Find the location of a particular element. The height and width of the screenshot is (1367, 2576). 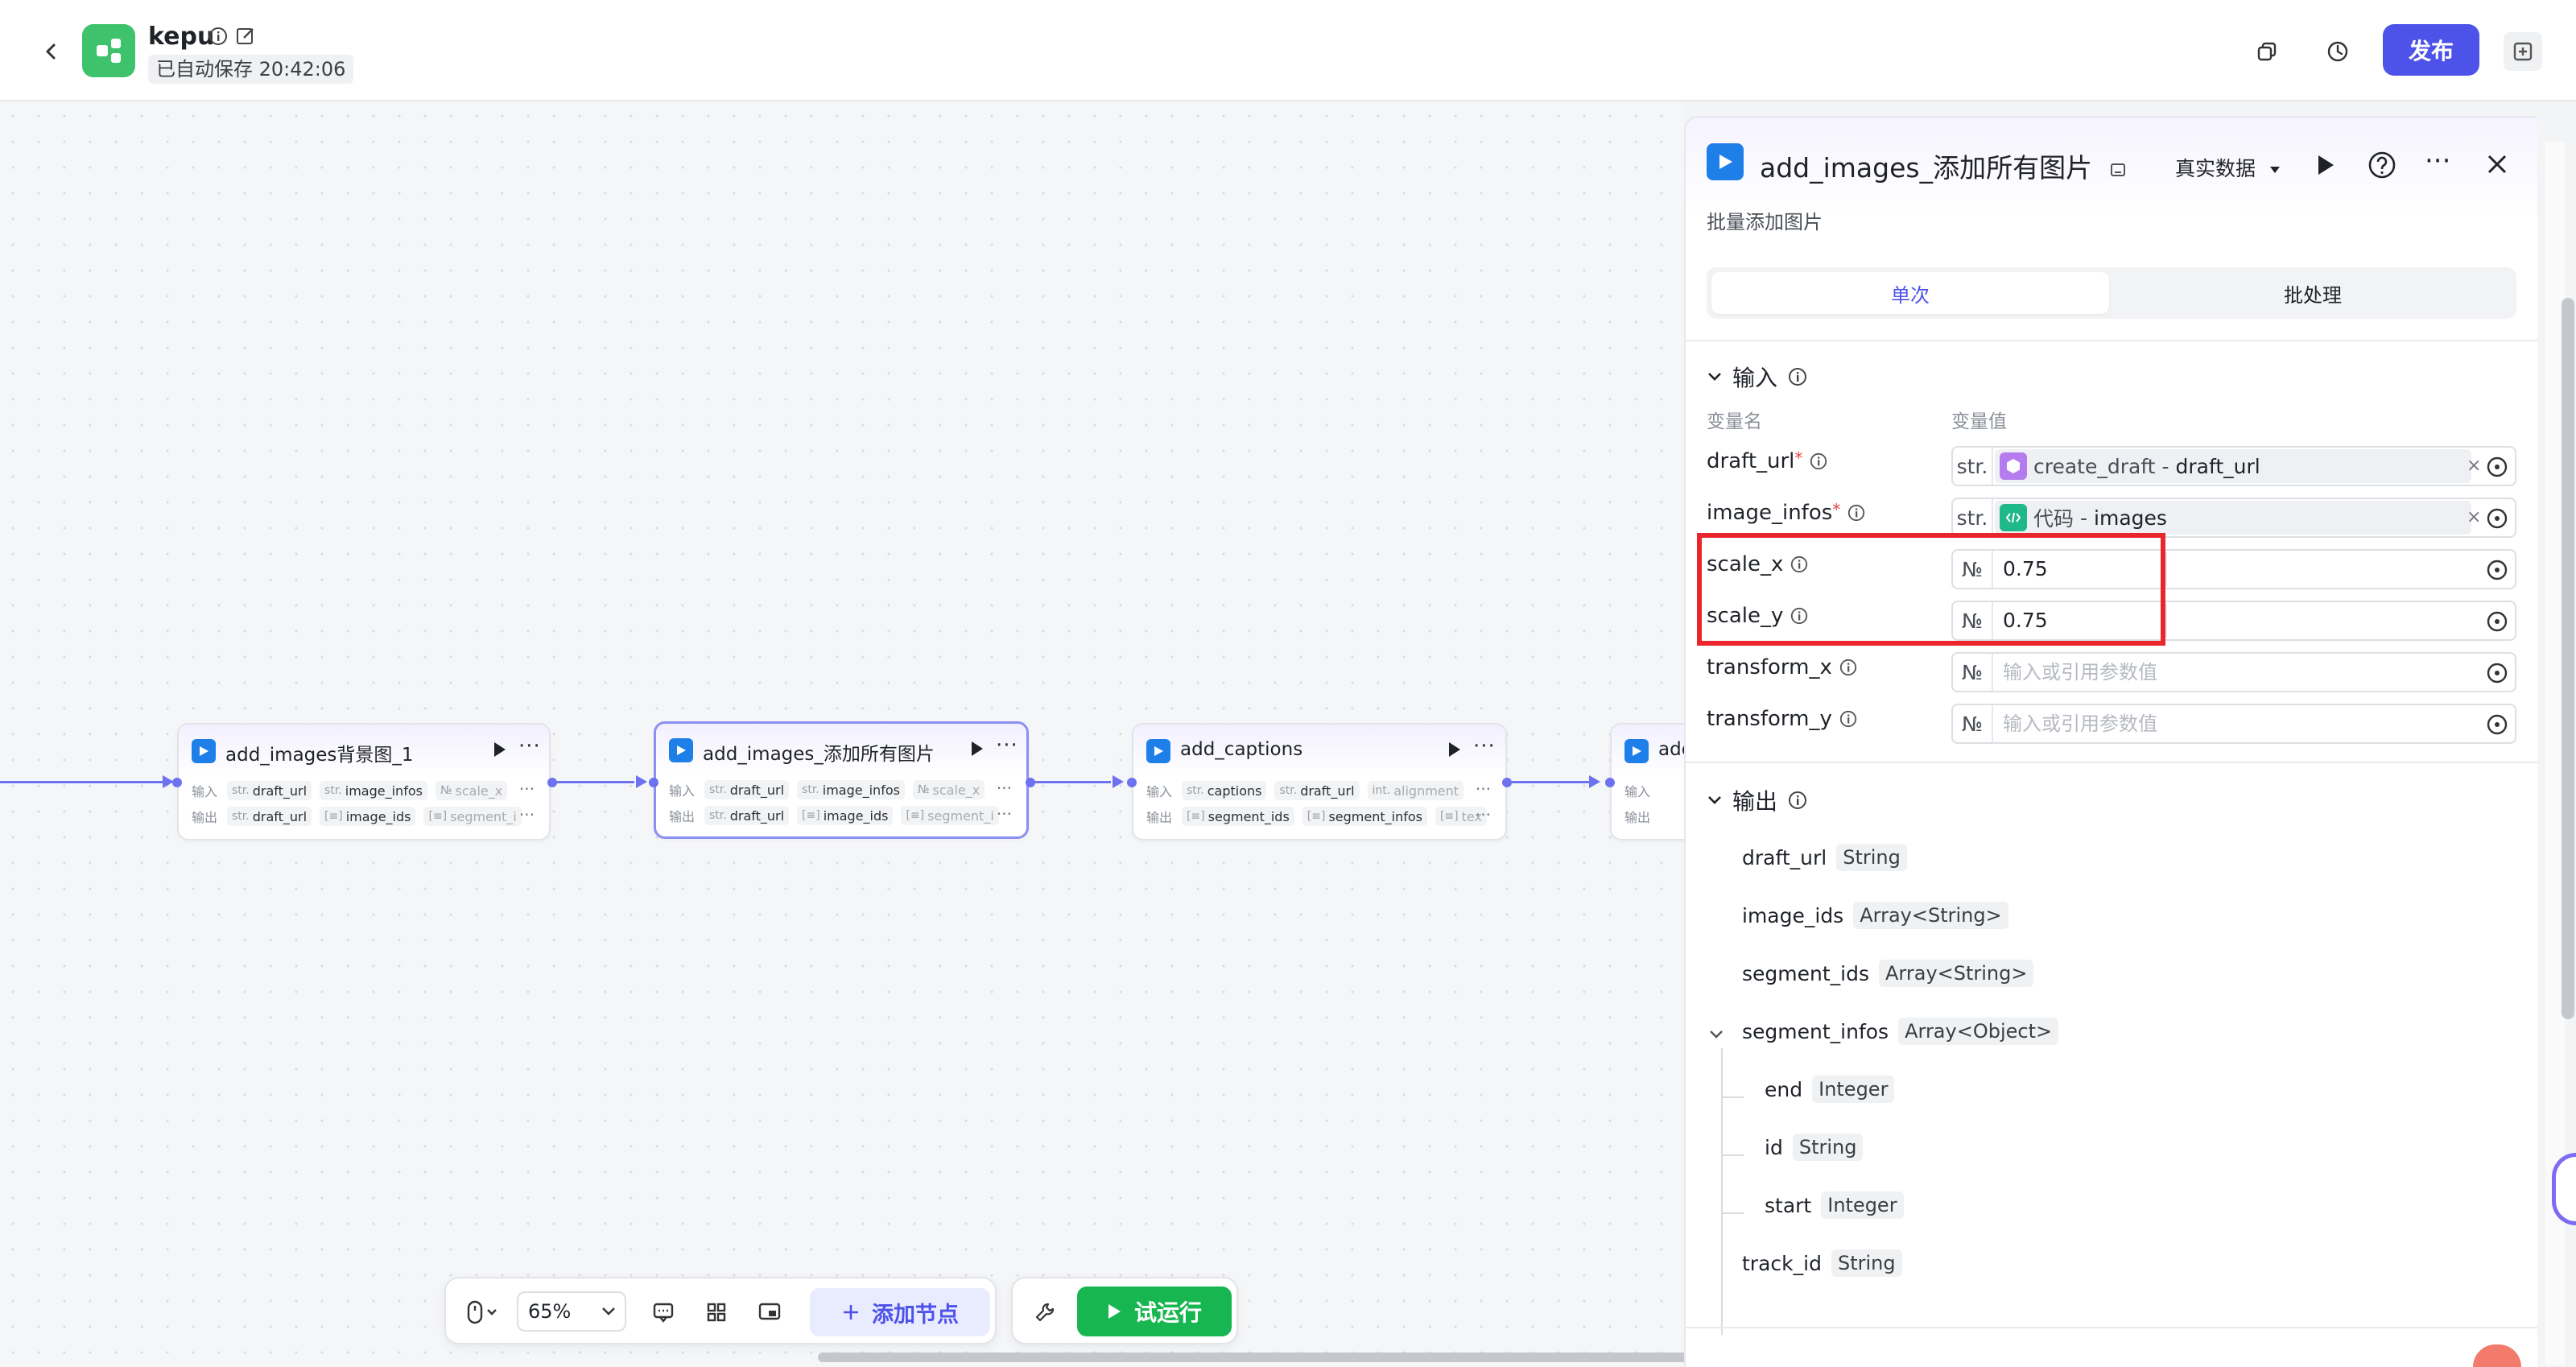

field-label-transform-y: transform_y is located at coordinates (1782, 719).